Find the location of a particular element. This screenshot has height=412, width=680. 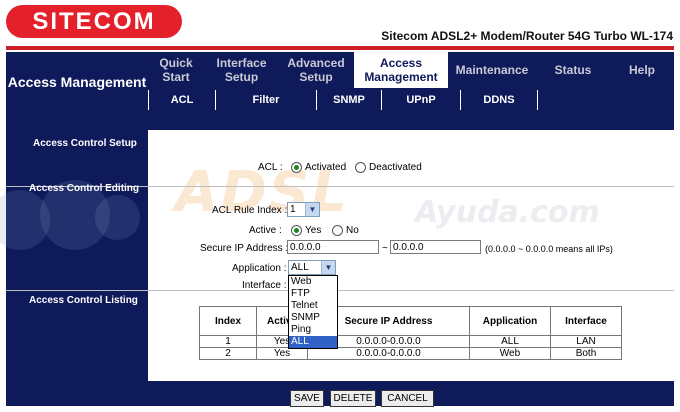

sitecom-logo: SITECOM is located at coordinates (94, 21).